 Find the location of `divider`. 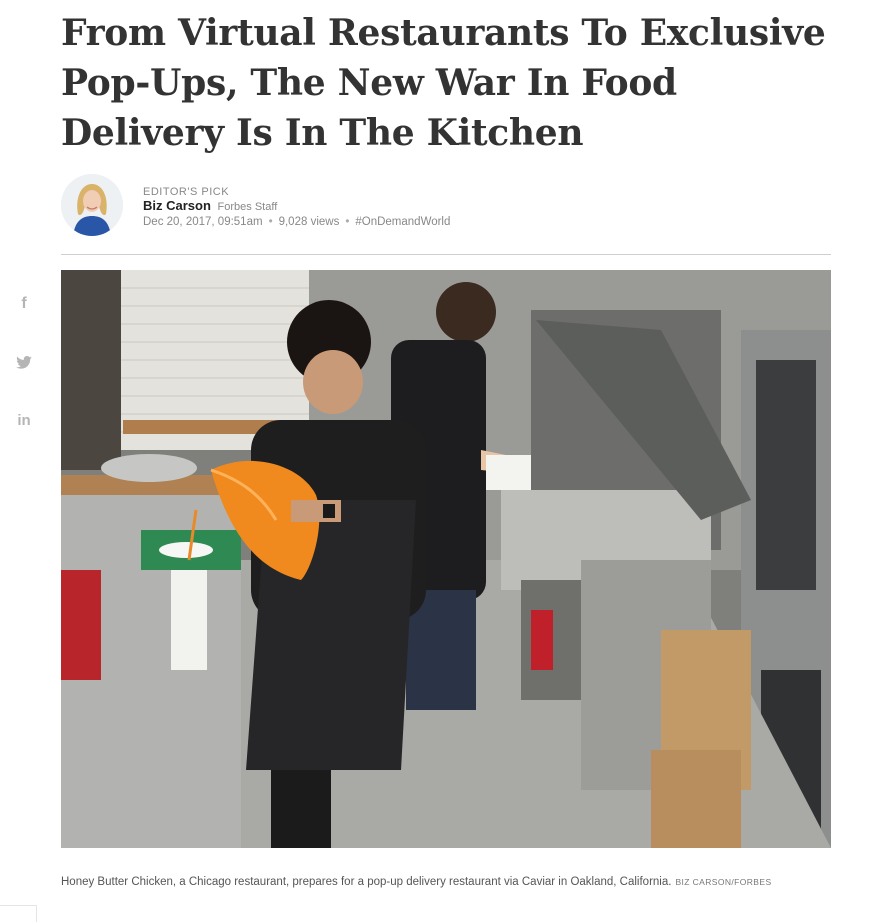

divider is located at coordinates (446, 254).